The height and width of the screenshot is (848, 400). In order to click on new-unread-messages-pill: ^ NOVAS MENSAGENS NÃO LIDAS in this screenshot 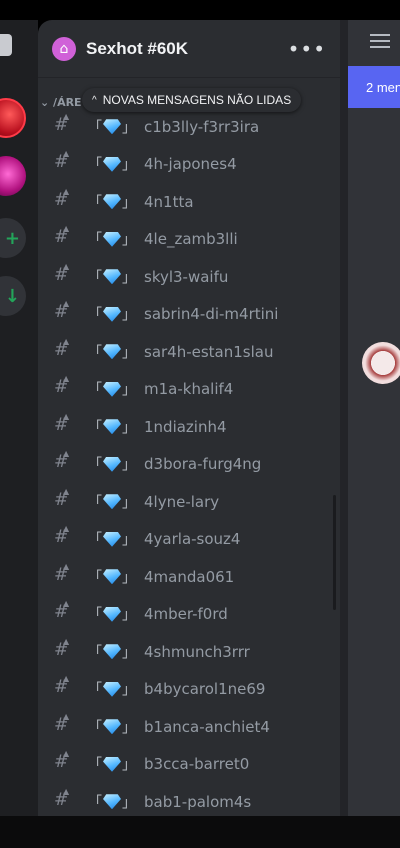, I will do `click(192, 100)`.